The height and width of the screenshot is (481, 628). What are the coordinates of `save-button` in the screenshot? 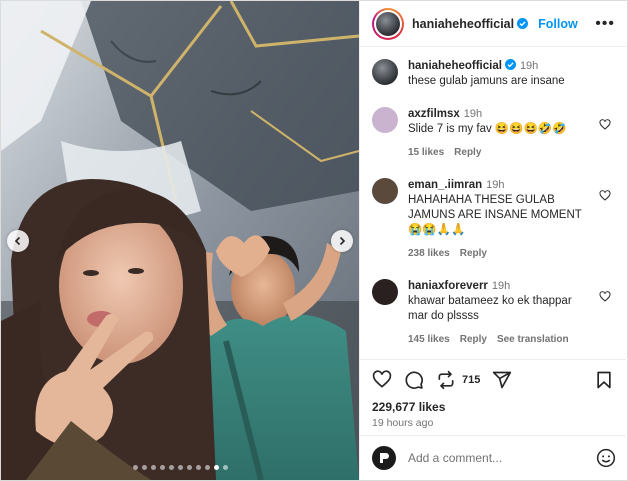 It's located at (605, 380).